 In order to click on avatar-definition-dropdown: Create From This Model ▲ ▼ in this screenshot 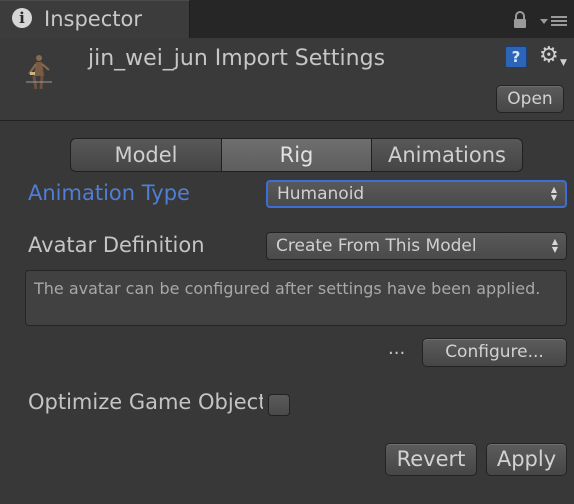, I will do `click(416, 246)`.